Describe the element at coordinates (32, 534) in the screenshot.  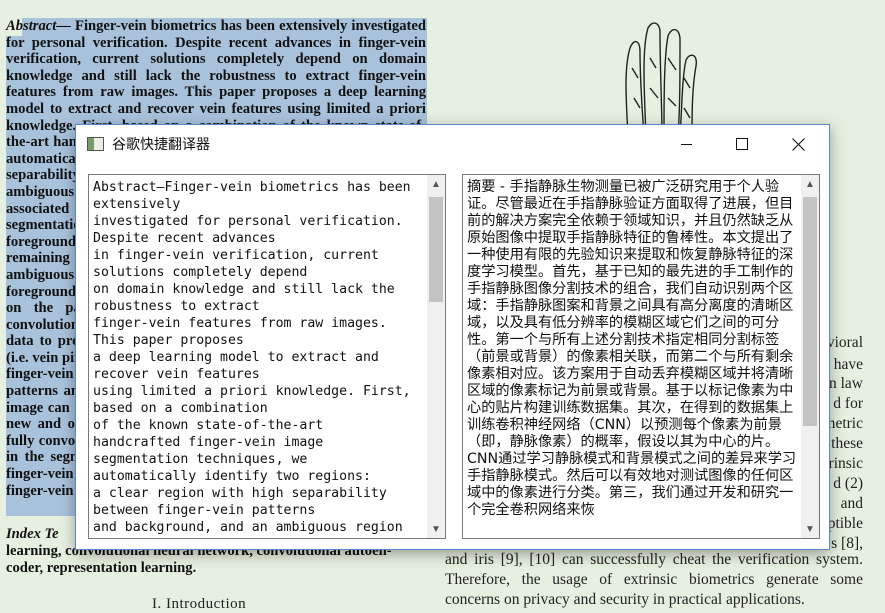
I see `index-terms-lead: Index Te` at that location.